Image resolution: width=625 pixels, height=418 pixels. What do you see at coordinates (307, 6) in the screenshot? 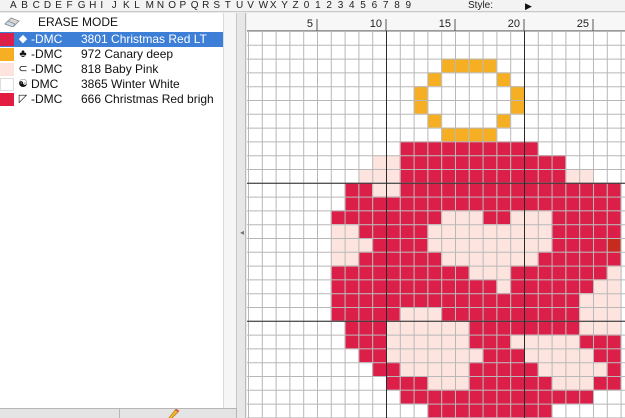
I see `symbol-key: 0` at bounding box center [307, 6].